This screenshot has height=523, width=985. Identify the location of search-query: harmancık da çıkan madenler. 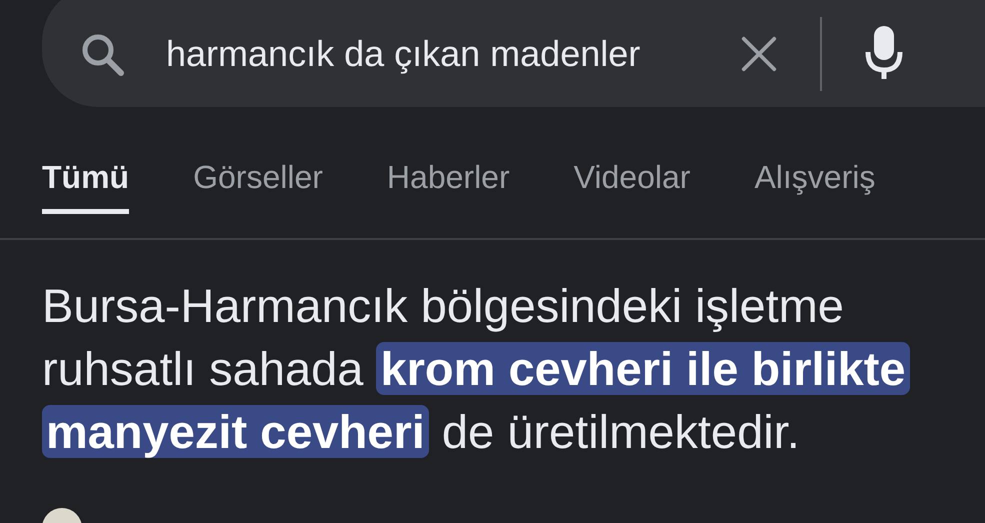
(403, 53).